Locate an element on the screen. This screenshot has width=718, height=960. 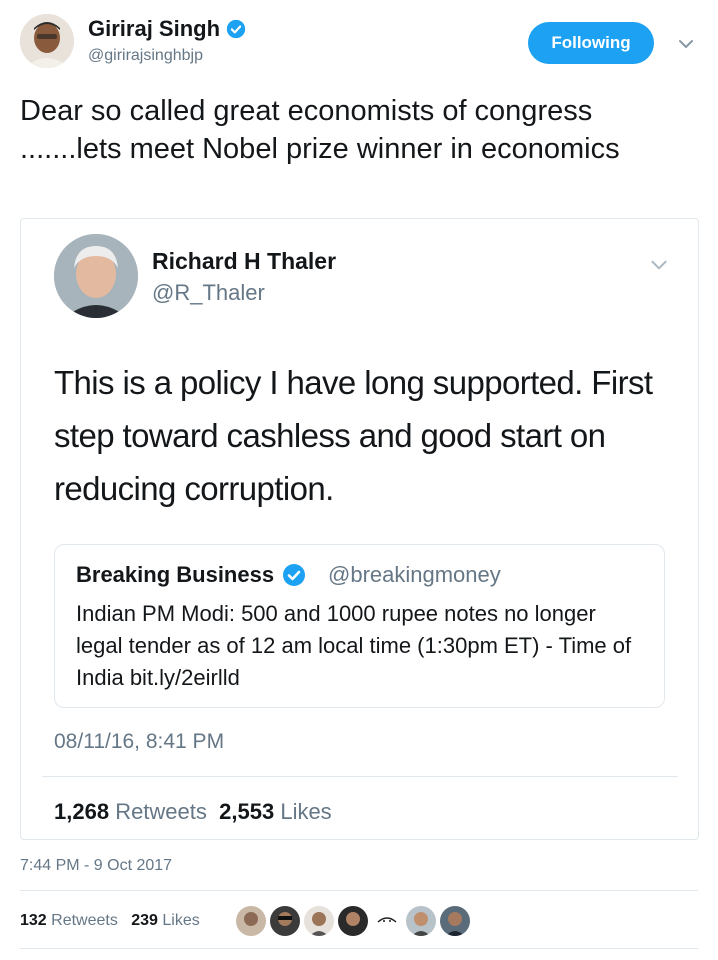
liker-avatars is located at coordinates (353, 921).